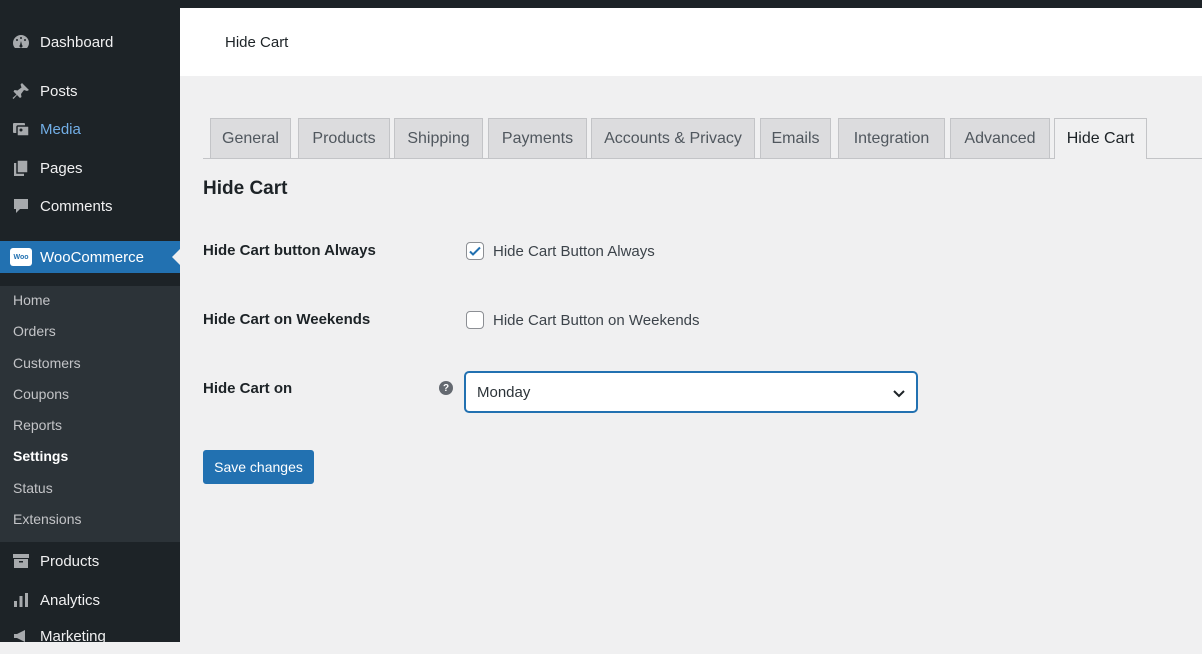 The width and height of the screenshot is (1202, 654). I want to click on help-icon: ?, so click(446, 388).